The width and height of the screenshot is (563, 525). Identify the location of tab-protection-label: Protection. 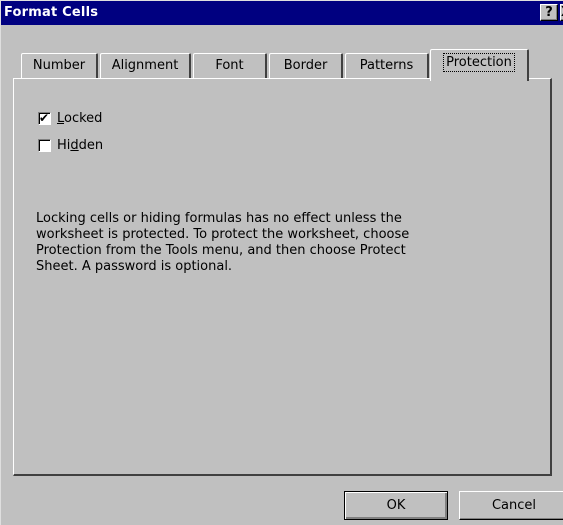
(479, 62).